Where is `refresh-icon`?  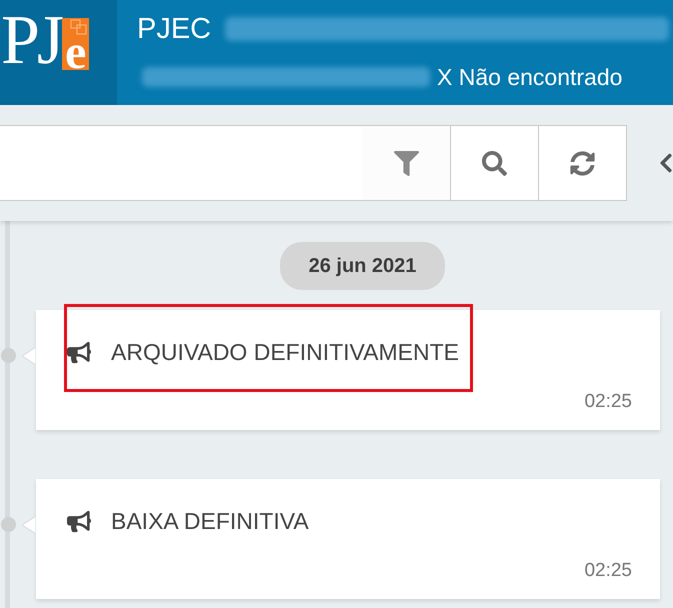
refresh-icon is located at coordinates (582, 163).